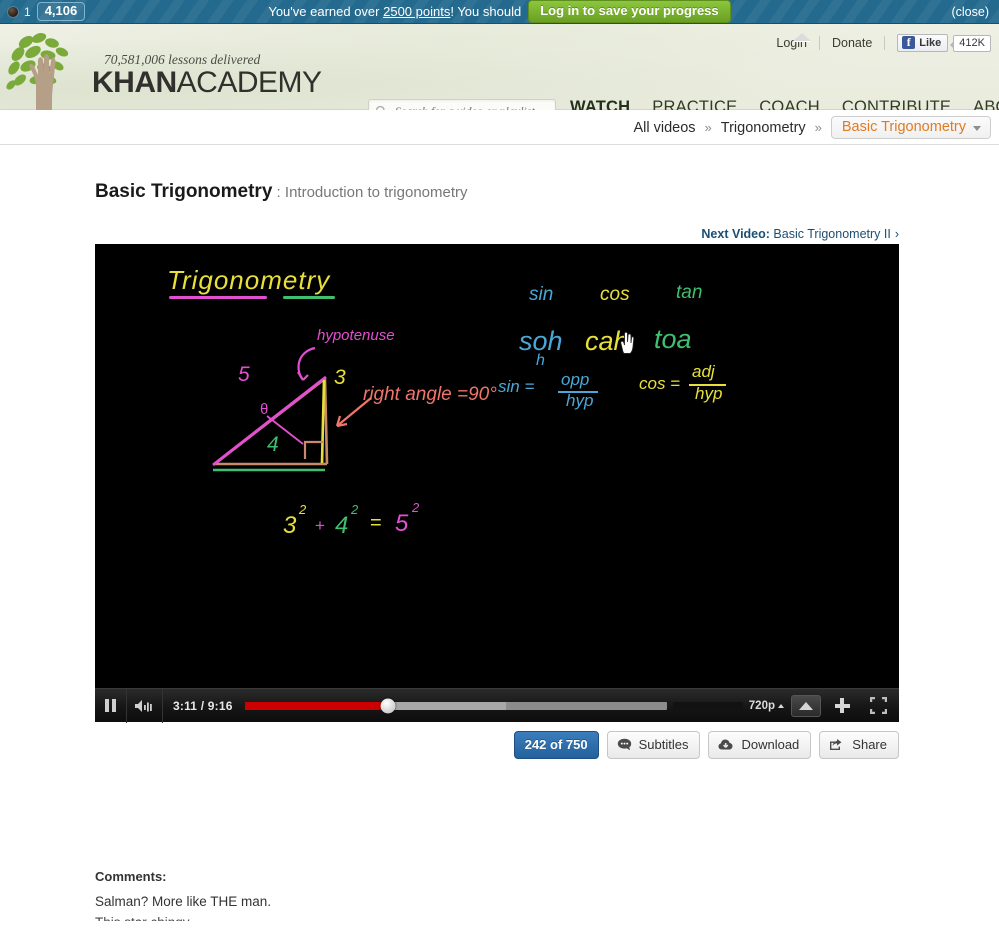 The height and width of the screenshot is (930, 999). Describe the element at coordinates (416, 507) in the screenshot. I see `ink-pyth-c-exponent: 2` at that location.